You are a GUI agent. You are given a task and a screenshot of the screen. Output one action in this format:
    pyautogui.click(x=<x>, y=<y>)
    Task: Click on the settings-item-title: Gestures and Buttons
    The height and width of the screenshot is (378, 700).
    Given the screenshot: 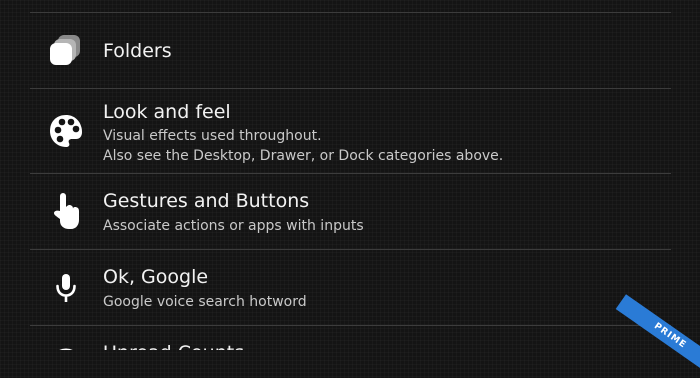 What is the action you would take?
    pyautogui.click(x=206, y=201)
    